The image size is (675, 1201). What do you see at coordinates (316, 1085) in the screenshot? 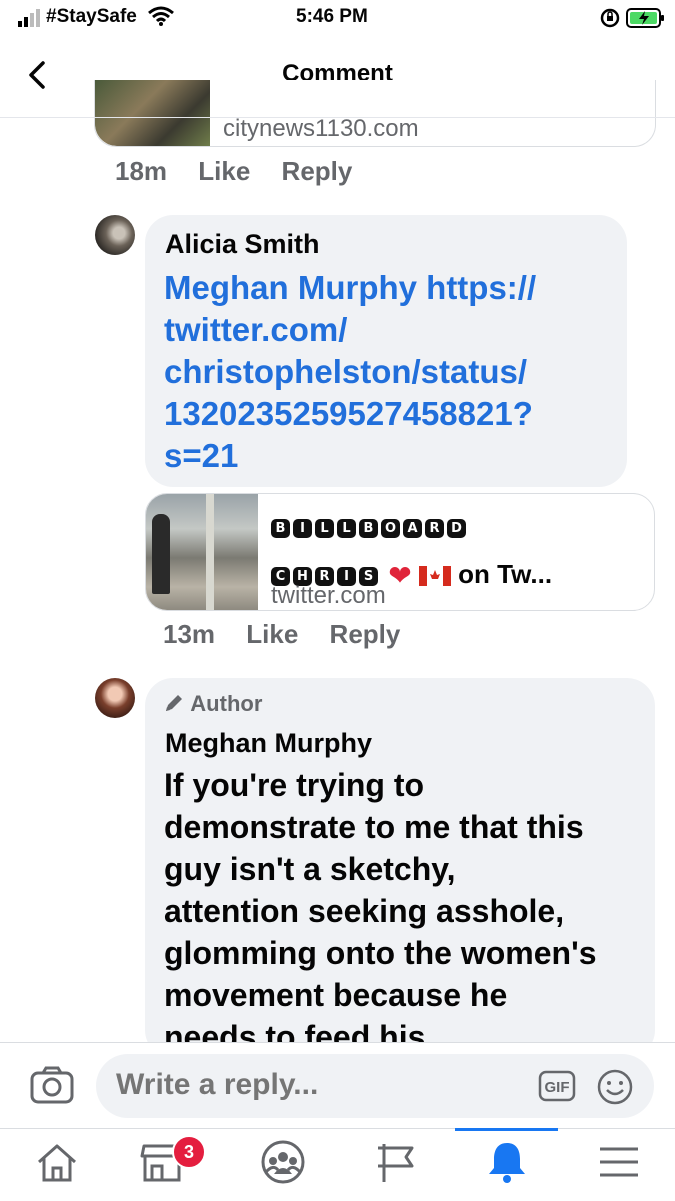
I see `reply-input` at bounding box center [316, 1085].